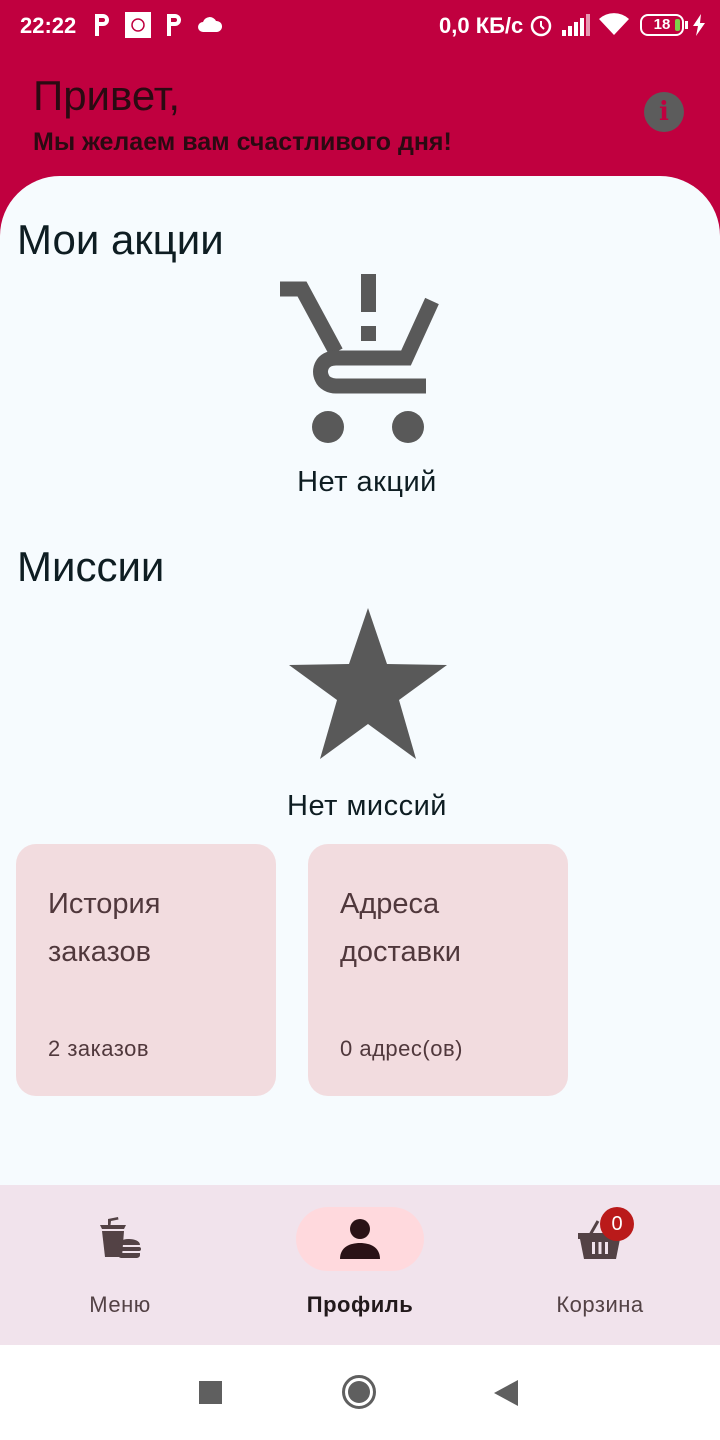  Describe the element at coordinates (91, 566) in the screenshot. I see `missions-title: Миссии` at that location.